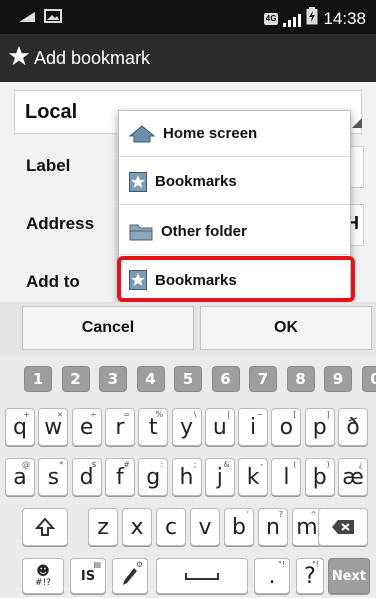  I want to click on keyboard-key: b ', so click(239, 527).